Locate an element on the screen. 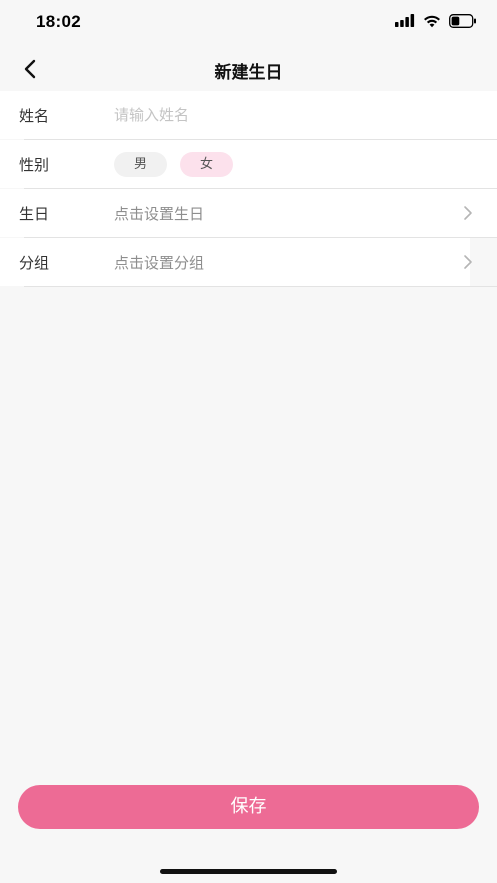 This screenshot has height=883, width=497. group-row: 分组 点击设置分组 is located at coordinates (248, 262).